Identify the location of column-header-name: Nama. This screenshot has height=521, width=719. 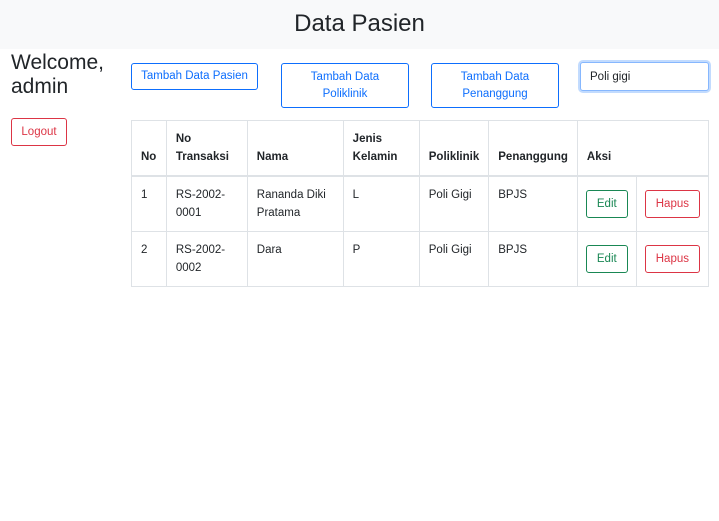
(295, 148).